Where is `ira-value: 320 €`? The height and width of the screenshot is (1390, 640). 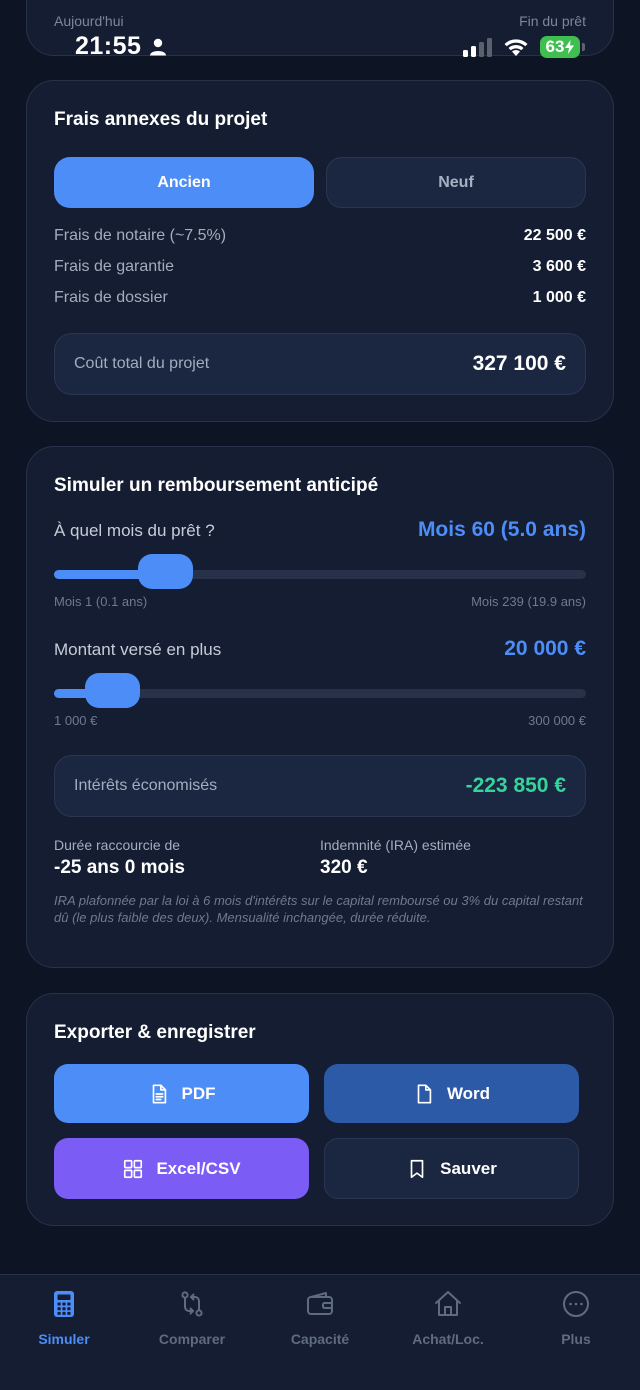
ira-value: 320 € is located at coordinates (344, 867).